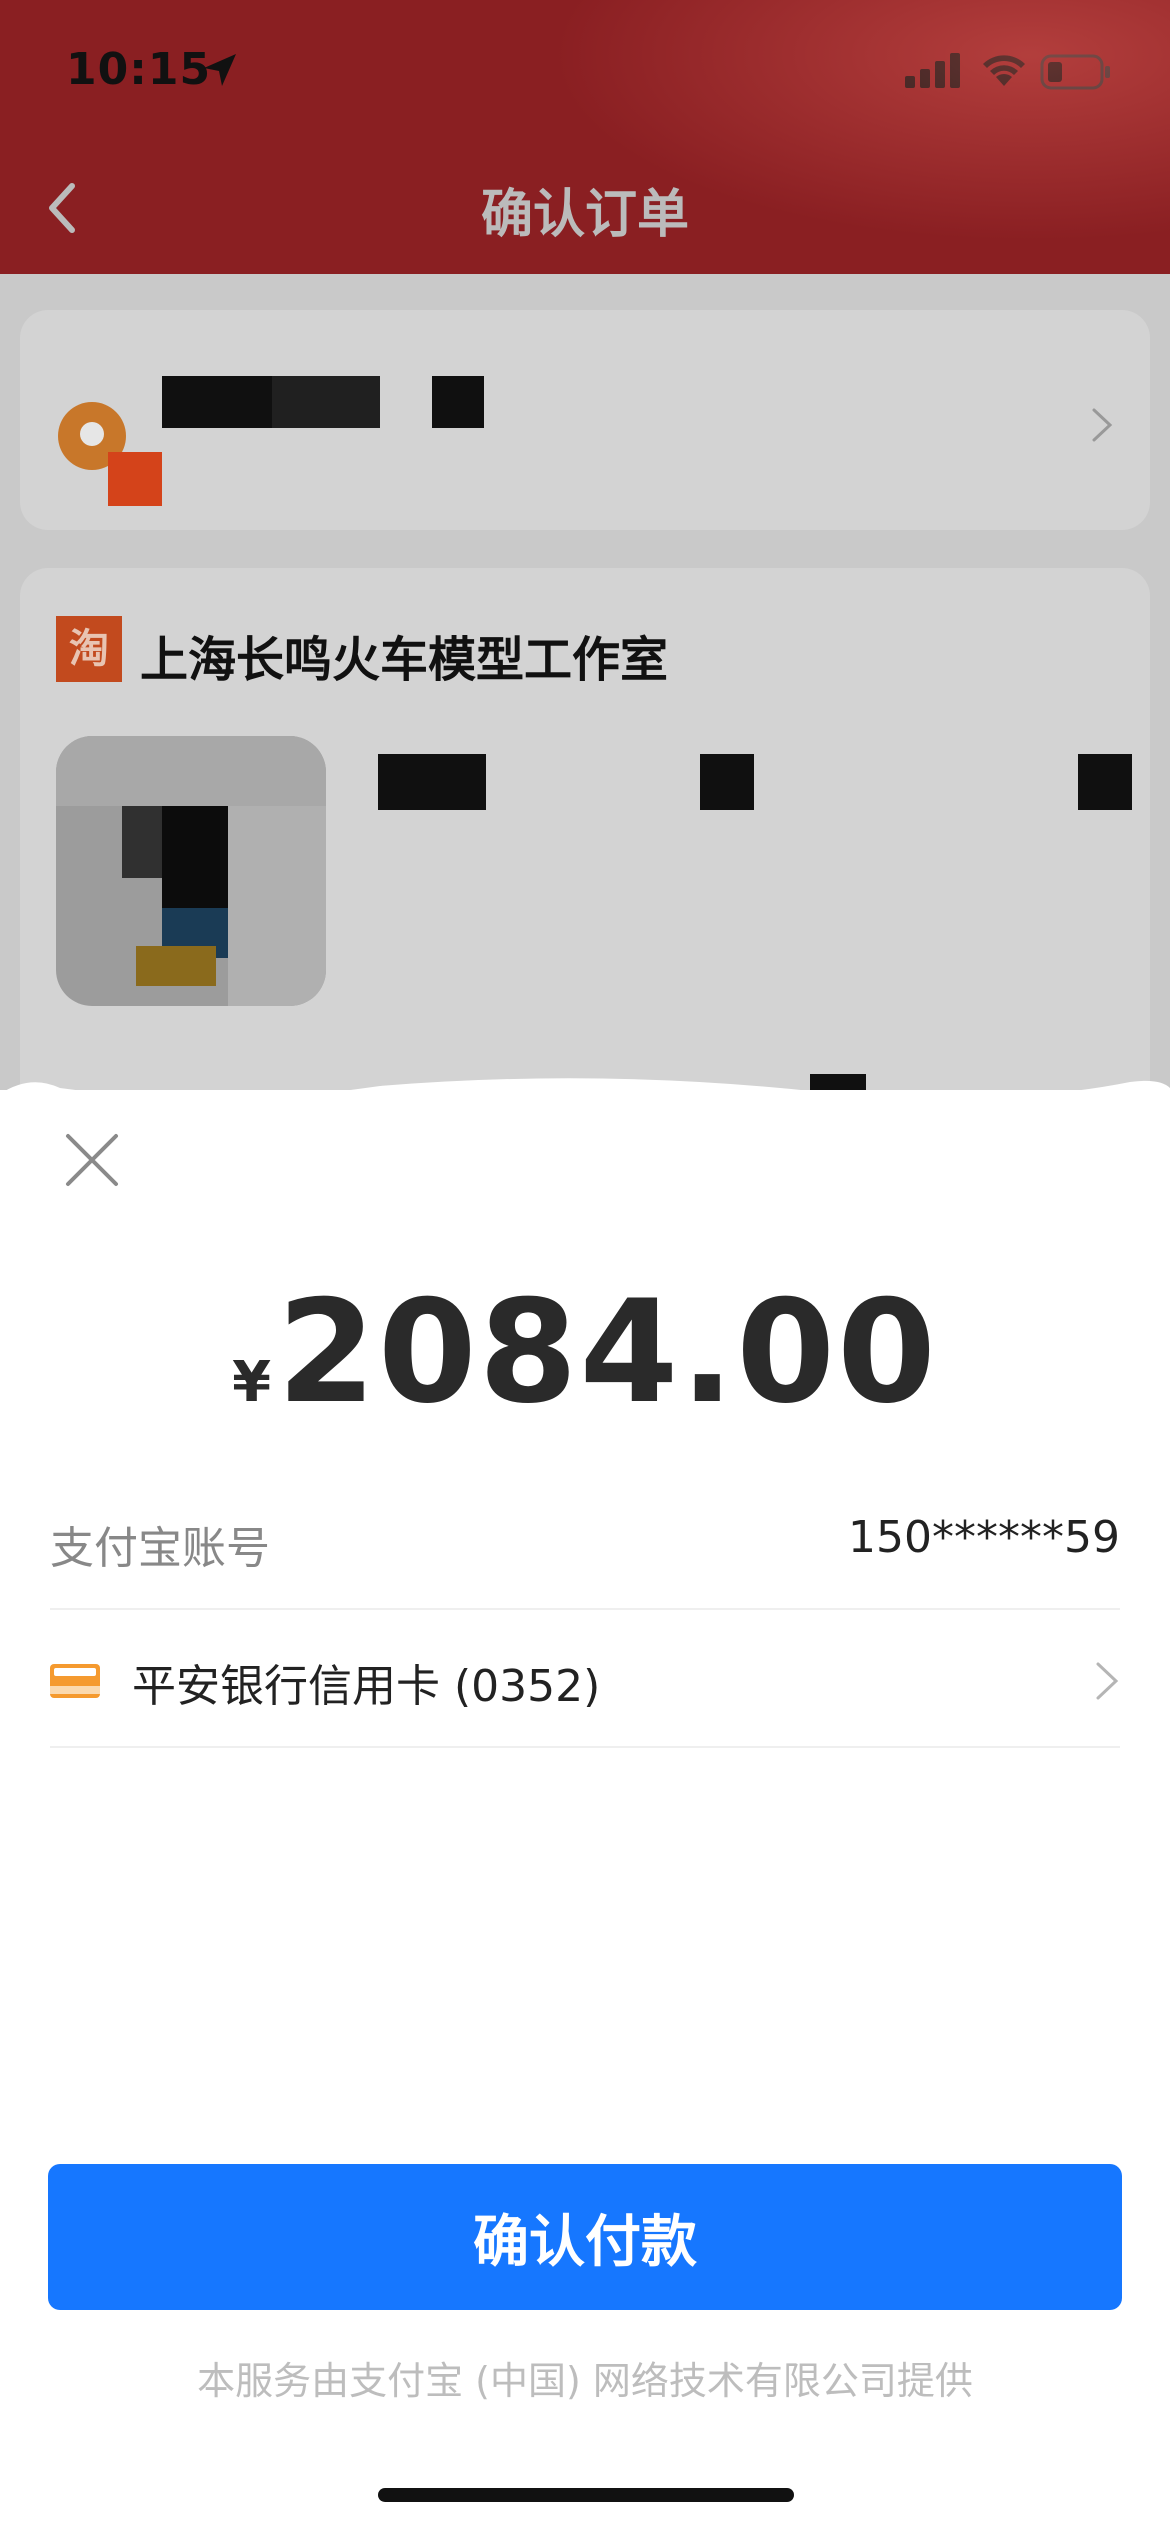 The width and height of the screenshot is (1170, 2532). Describe the element at coordinates (160, 1548) in the screenshot. I see `account-label: 支付宝账号` at that location.